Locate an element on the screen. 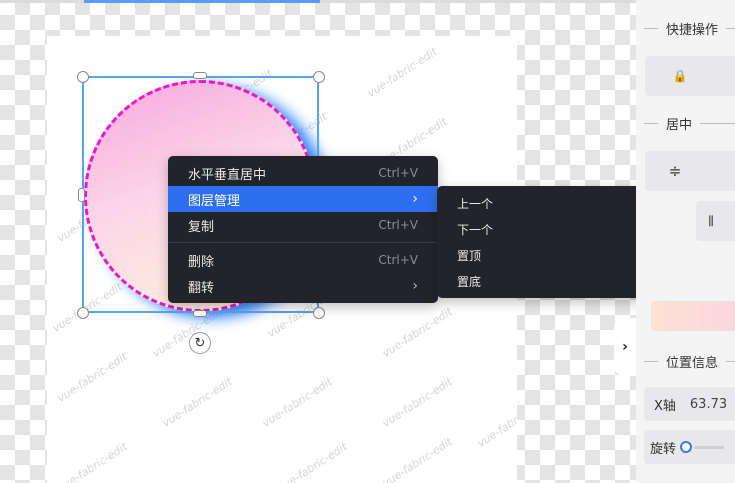 This screenshot has height=483, width=735. rotation-row: 旋转 is located at coordinates (689, 447).